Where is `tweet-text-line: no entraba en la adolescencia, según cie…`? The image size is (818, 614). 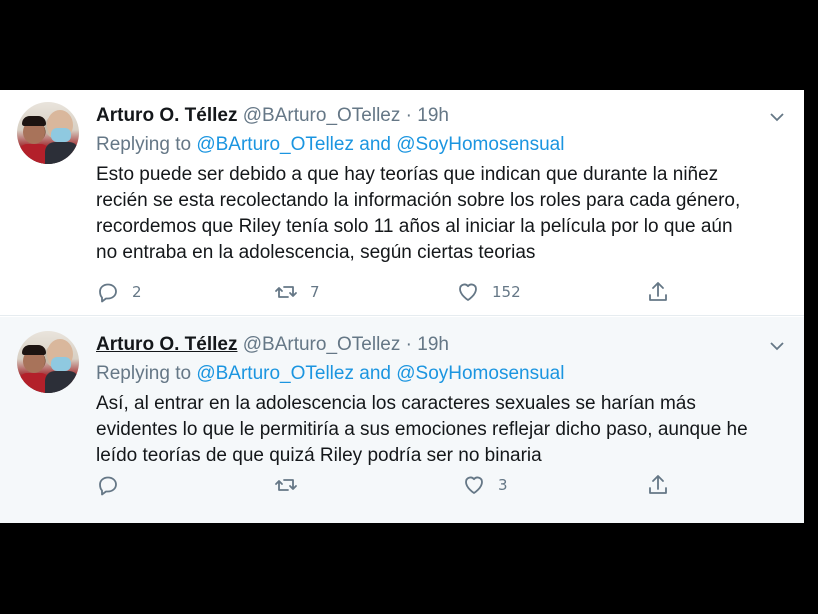 tweet-text-line: no entraba en la adolescencia, según cie… is located at coordinates (316, 252).